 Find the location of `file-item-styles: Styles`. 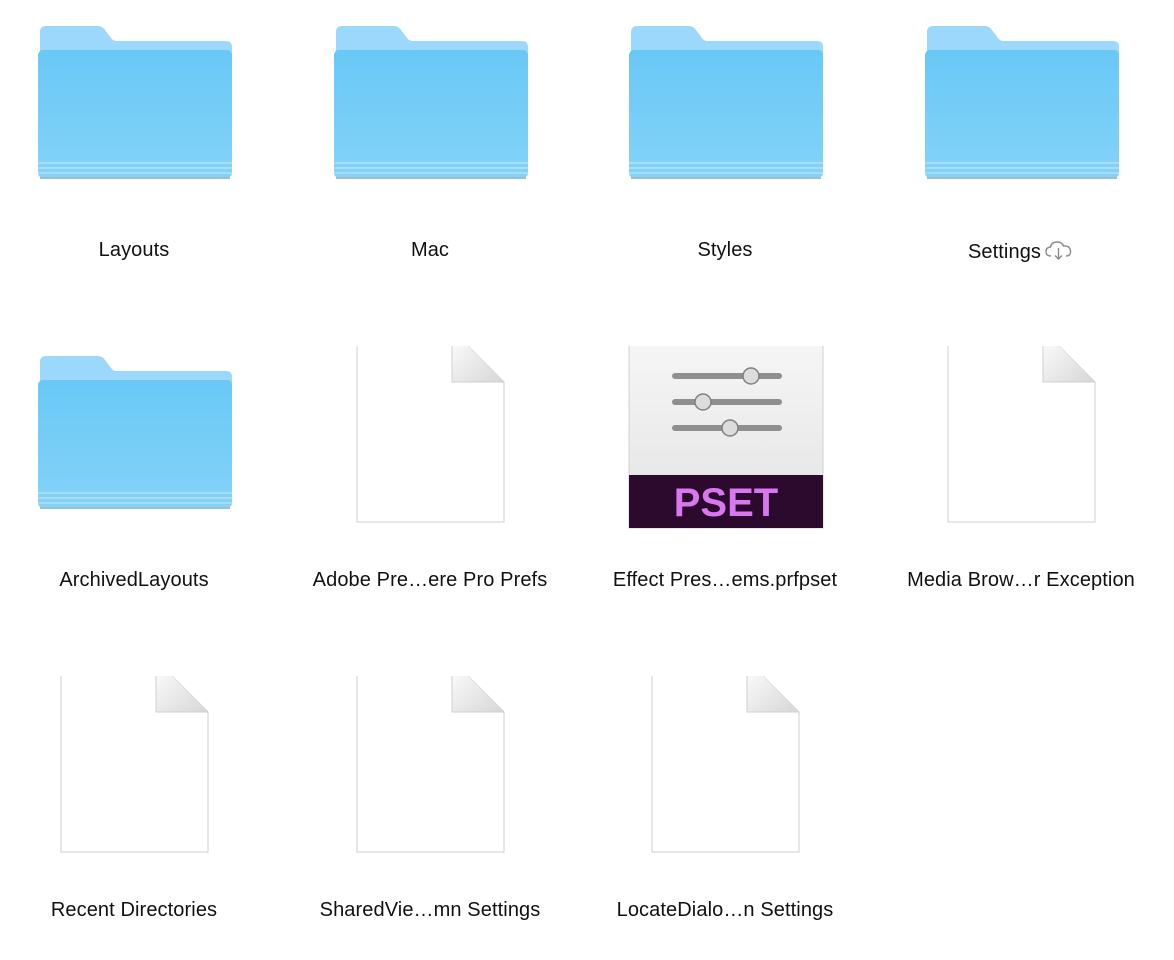

file-item-styles: Styles is located at coordinates (725, 166).